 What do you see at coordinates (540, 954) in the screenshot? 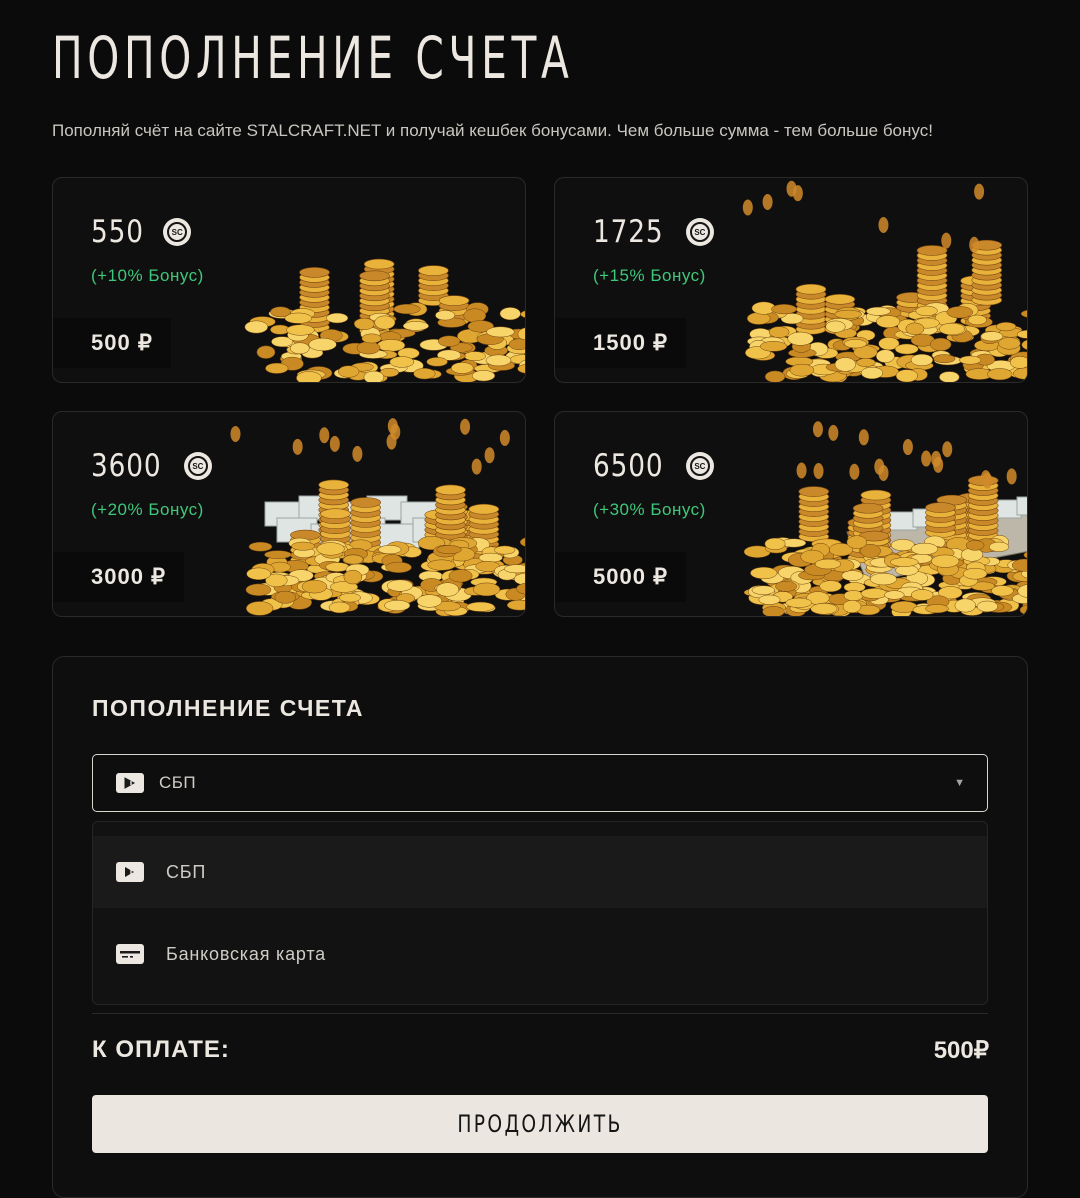
I see `payment-option-bank-card: Банковская карта` at bounding box center [540, 954].